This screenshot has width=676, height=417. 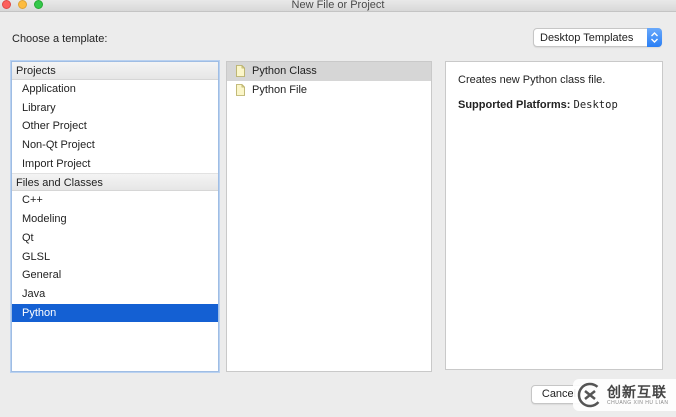 What do you see at coordinates (115, 219) in the screenshot?
I see `category-item: Modeling` at bounding box center [115, 219].